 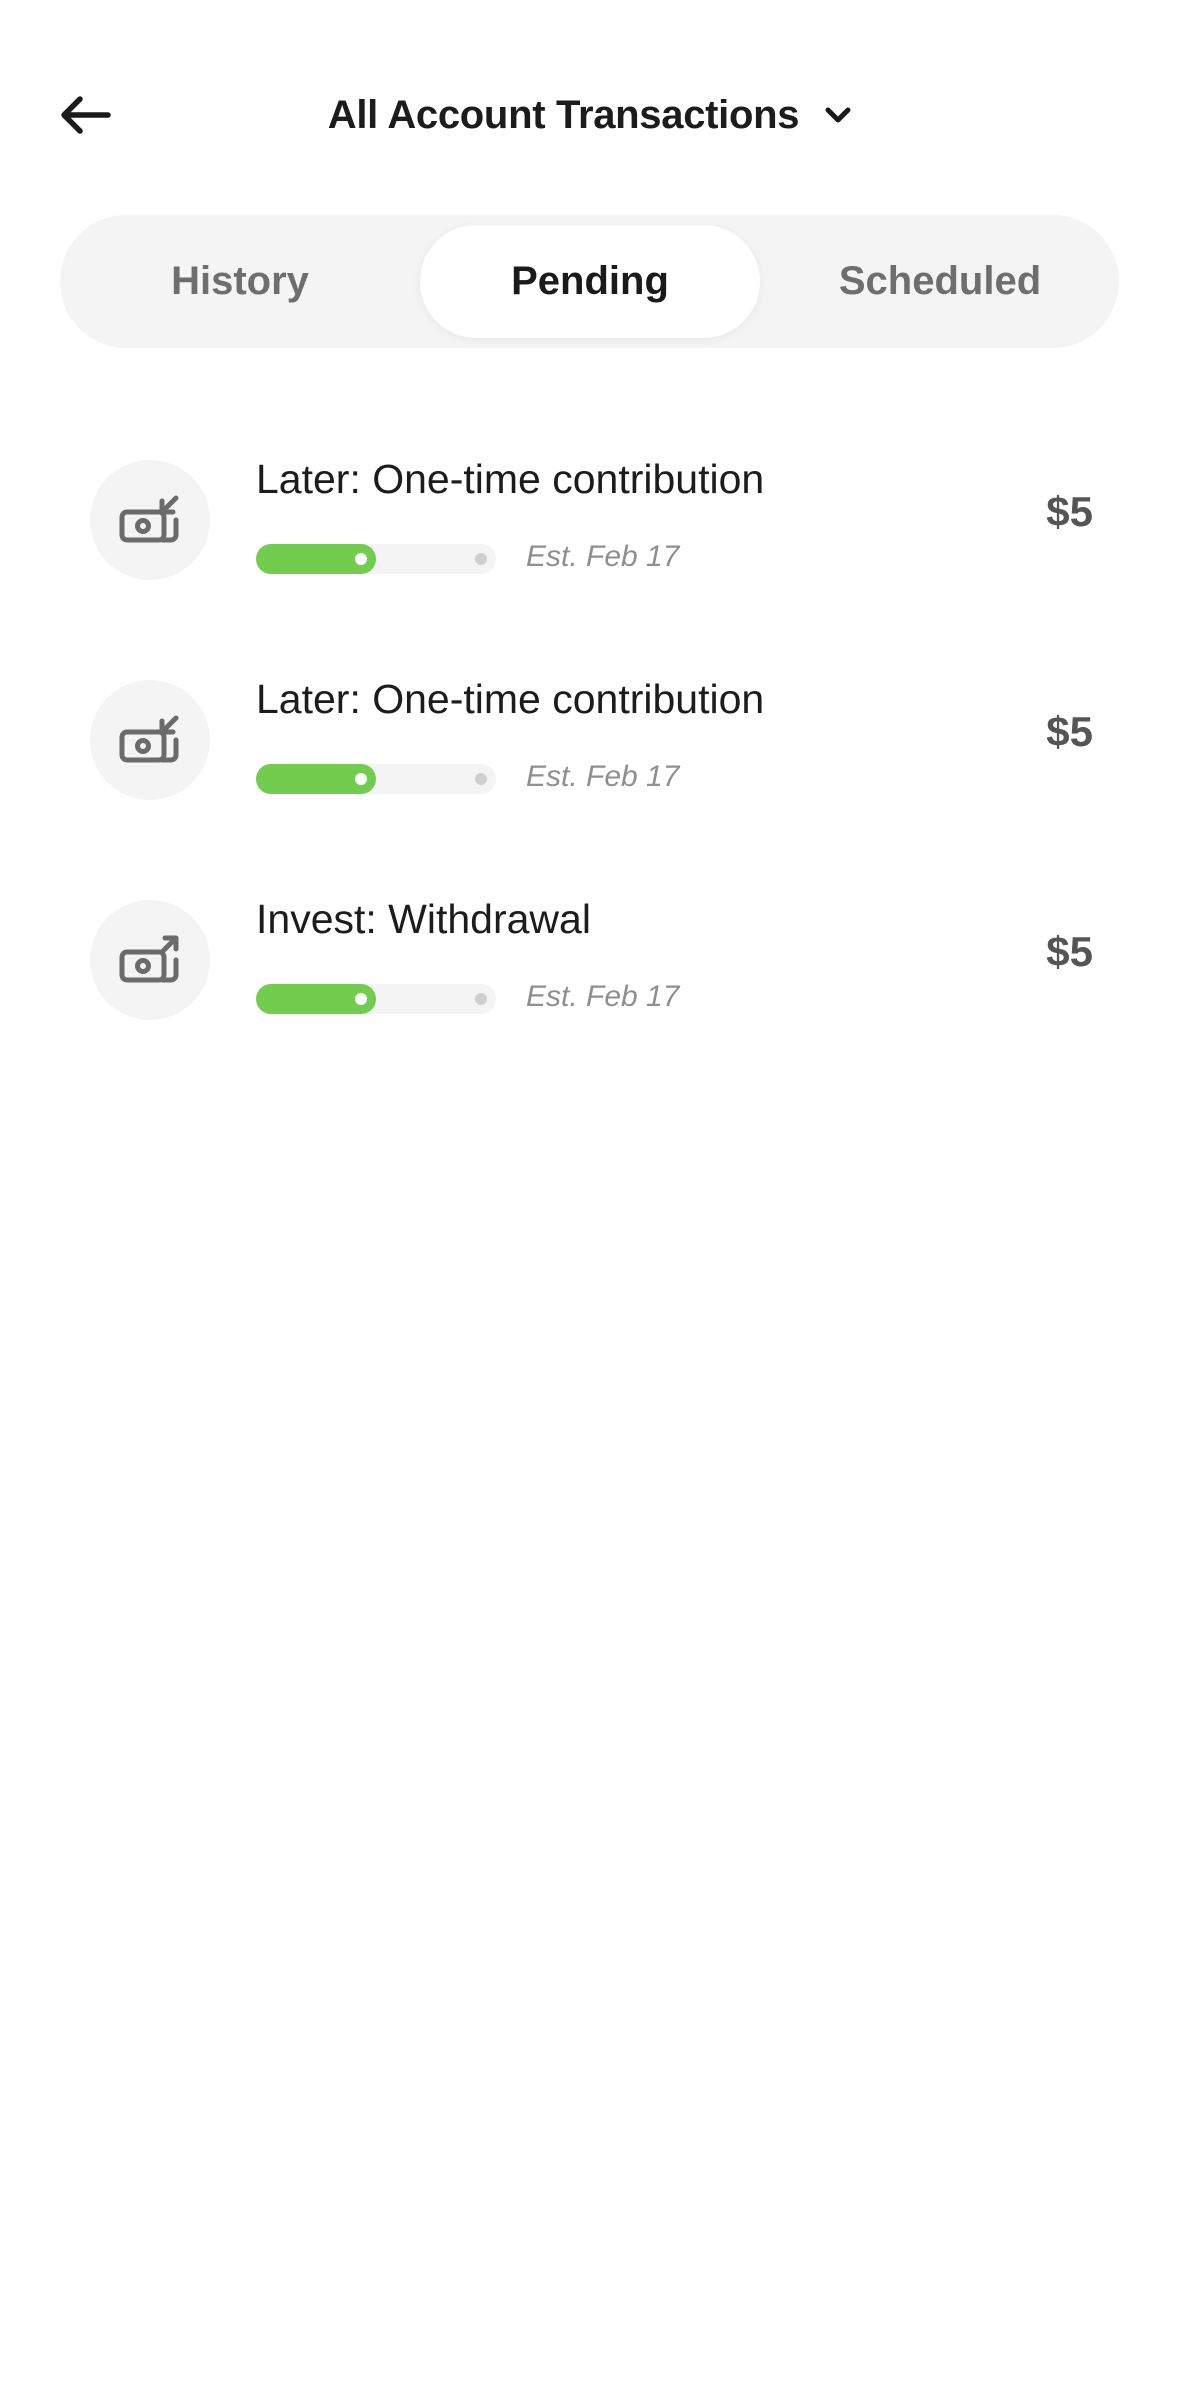 What do you see at coordinates (563, 114) in the screenshot?
I see `page-title: All Account Transactions` at bounding box center [563, 114].